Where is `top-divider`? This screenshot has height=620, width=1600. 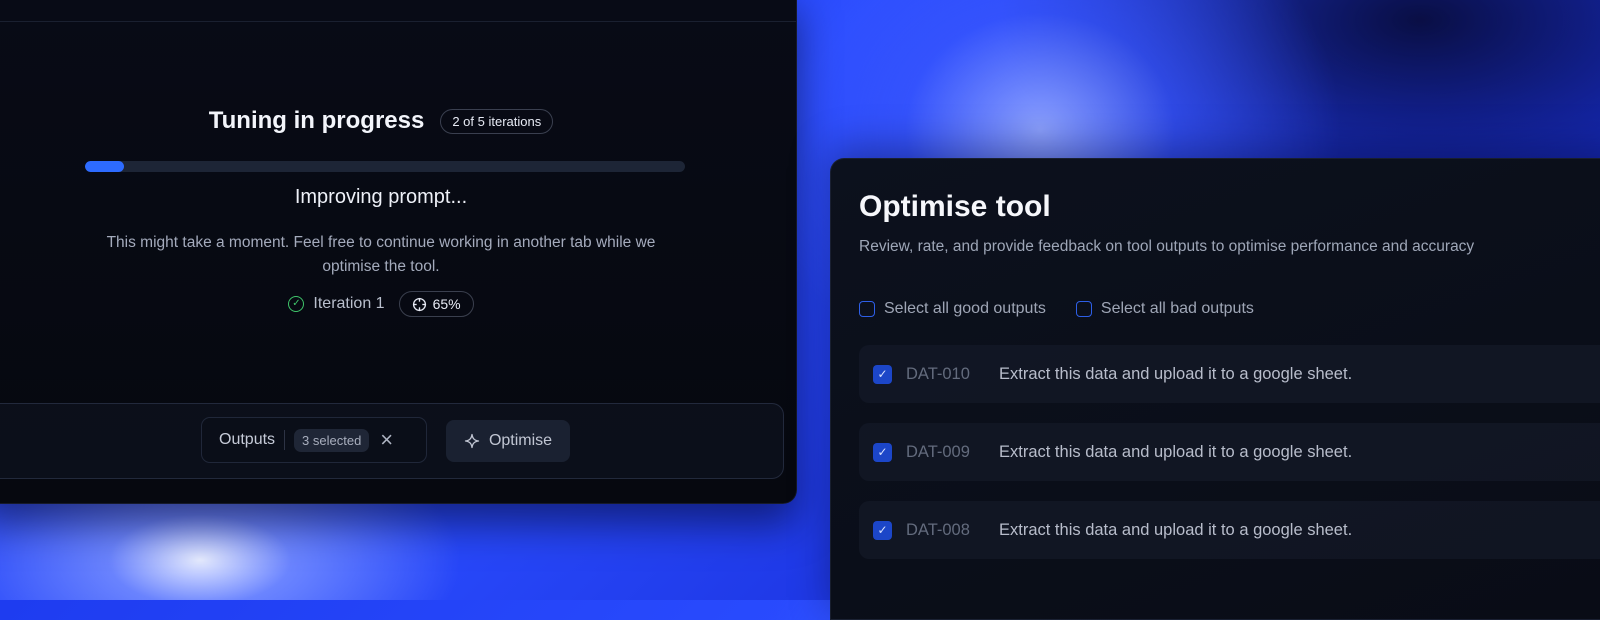
top-divider is located at coordinates (398, 21).